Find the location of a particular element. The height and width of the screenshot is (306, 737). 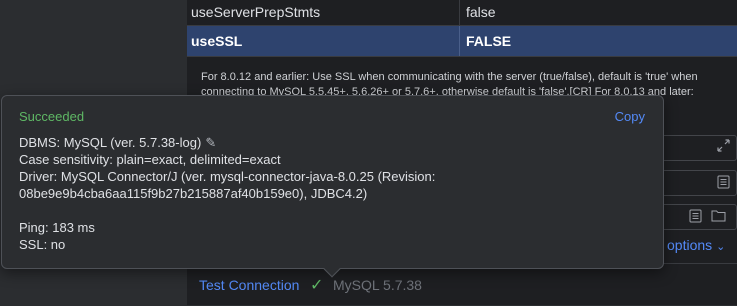

property-value: FALSE is located at coordinates (488, 41).